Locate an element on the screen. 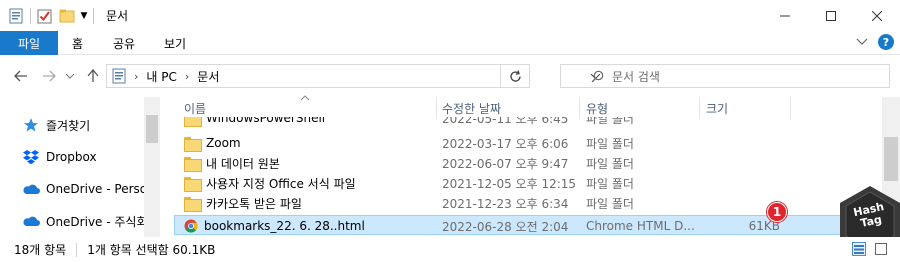 This screenshot has width=900, height=262. this-pc-icon is located at coordinates (119, 76).